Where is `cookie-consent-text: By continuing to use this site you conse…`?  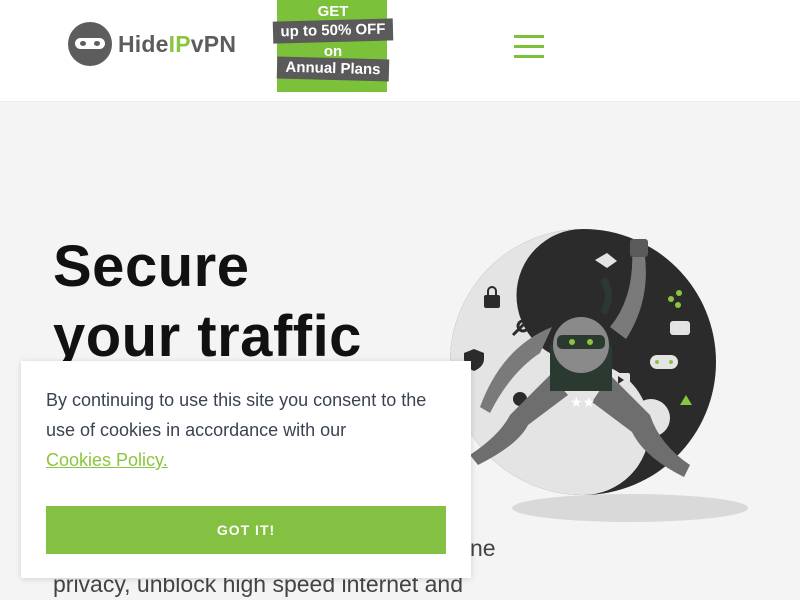
cookie-consent-text: By continuing to use this site you conse… is located at coordinates (236, 430).